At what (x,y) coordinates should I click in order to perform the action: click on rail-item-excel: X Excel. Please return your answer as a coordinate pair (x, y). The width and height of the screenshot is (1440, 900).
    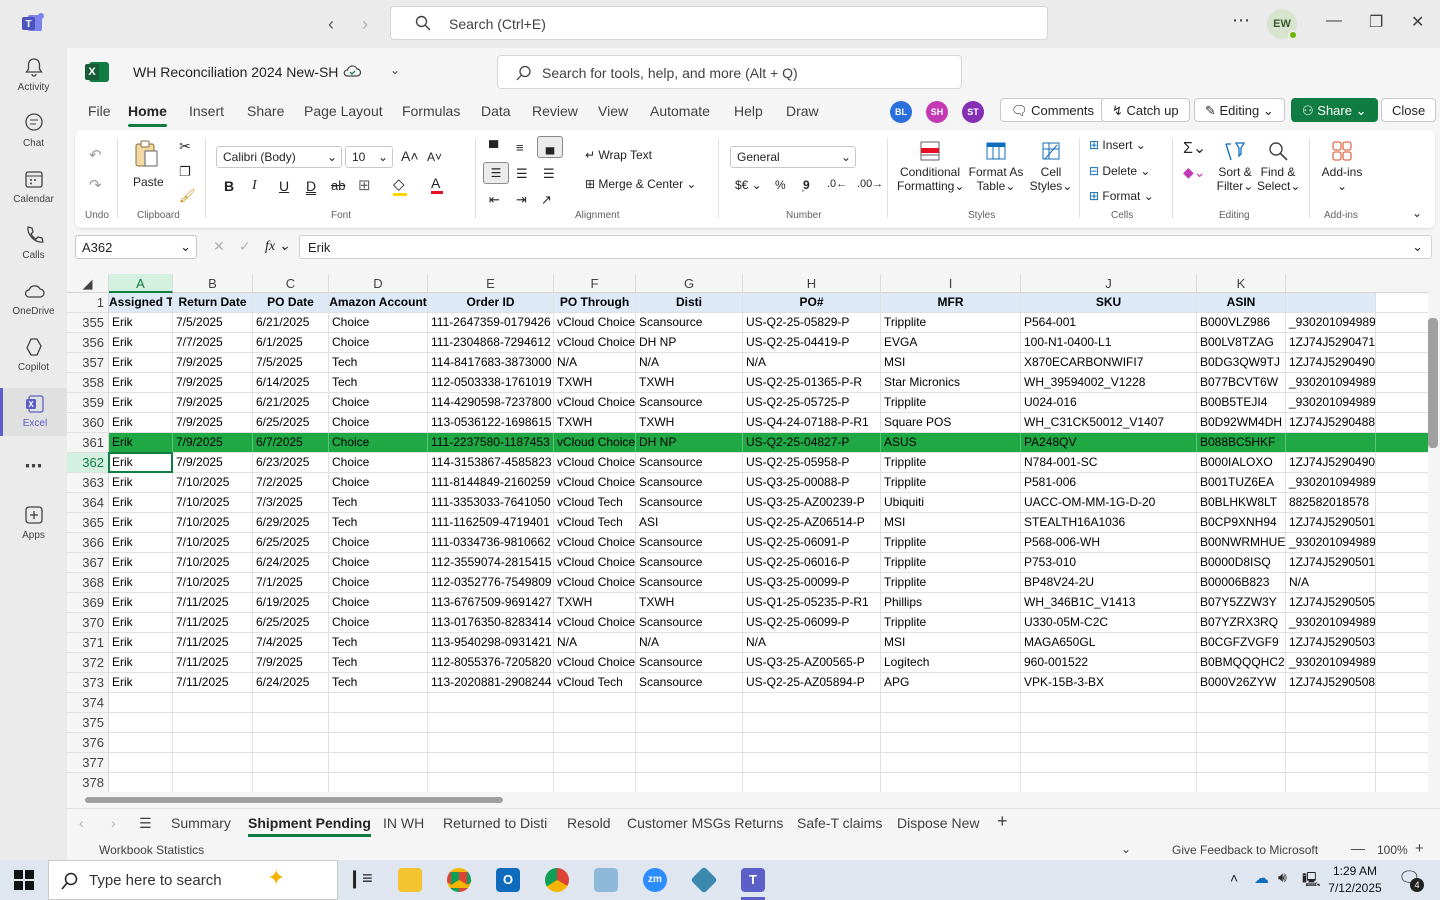
    Looking at the image, I should click on (33, 412).